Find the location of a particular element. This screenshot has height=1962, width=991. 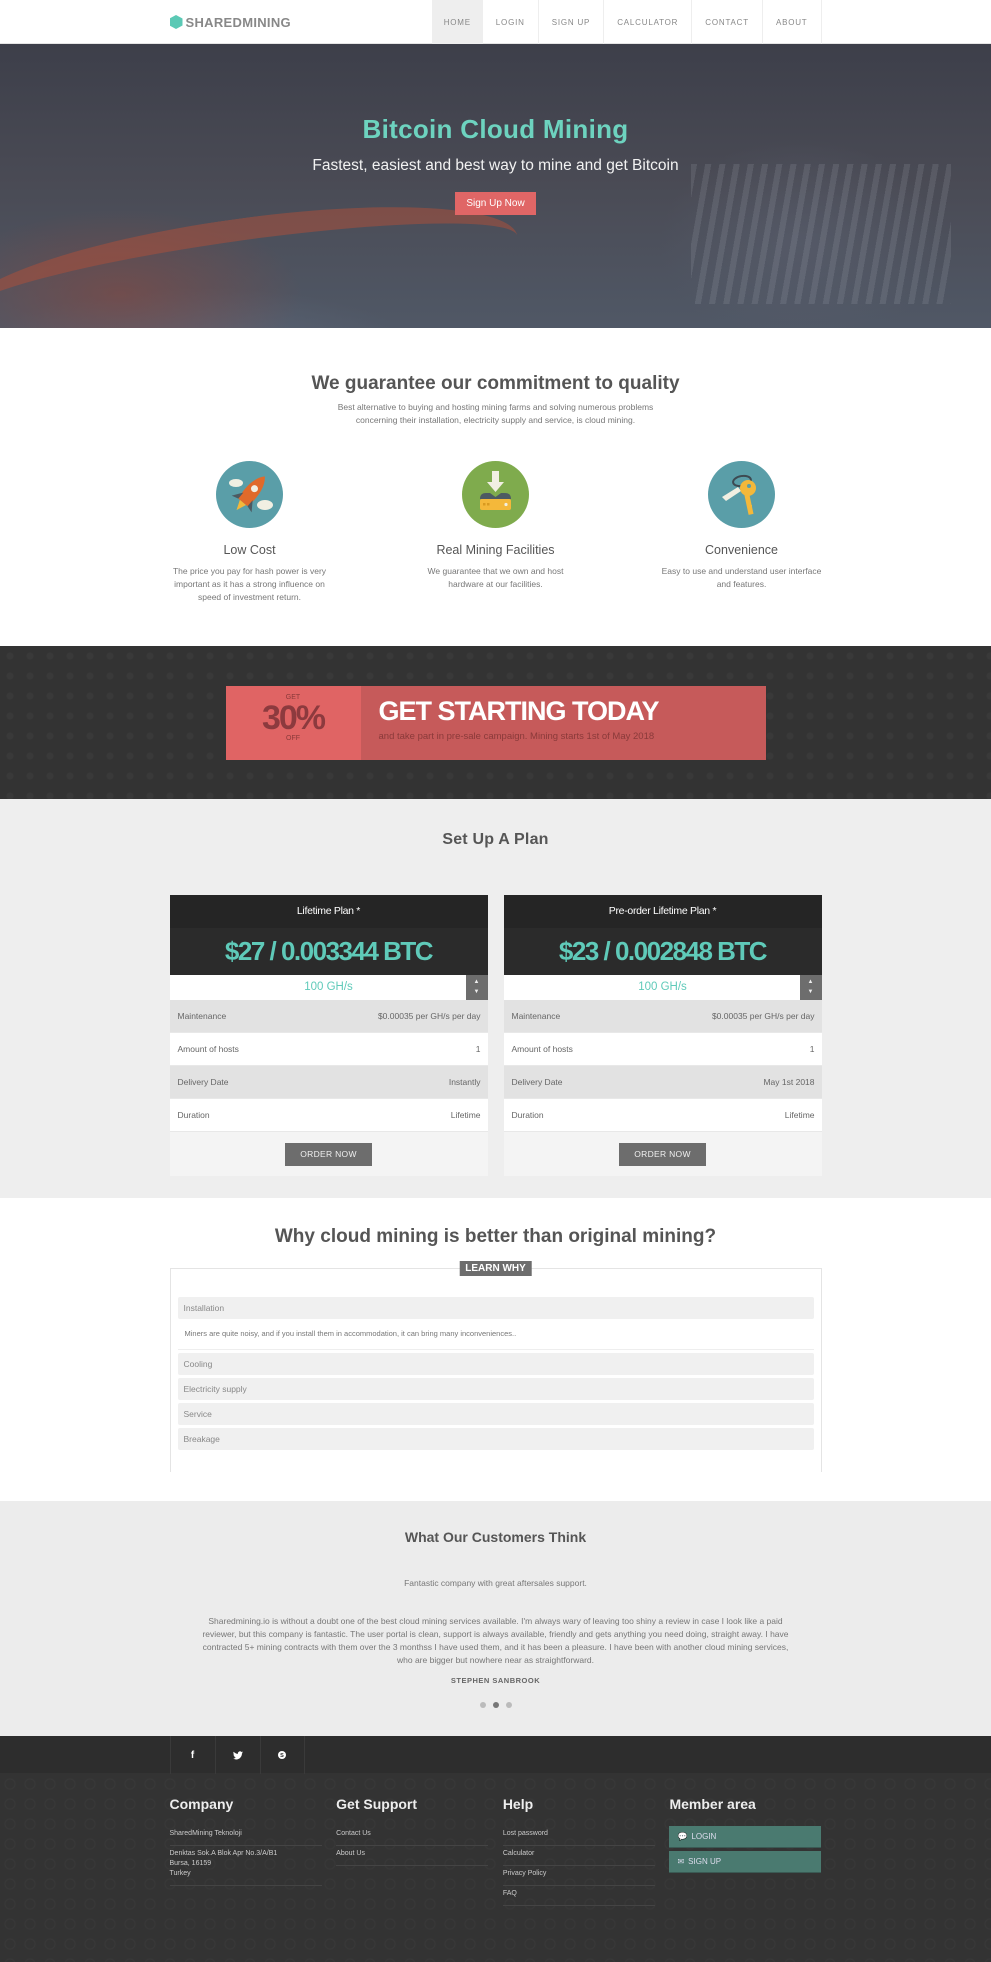

facebook-icon: f is located at coordinates (192, 1755).